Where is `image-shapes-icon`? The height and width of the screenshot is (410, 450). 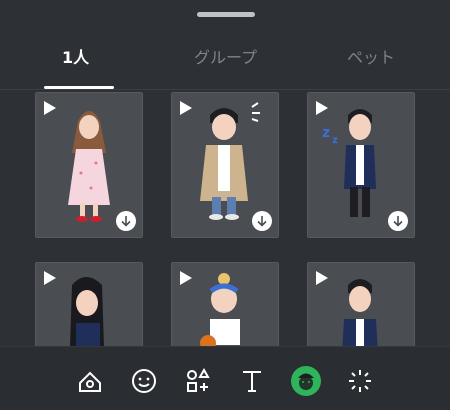 image-shapes-icon is located at coordinates (90, 381).